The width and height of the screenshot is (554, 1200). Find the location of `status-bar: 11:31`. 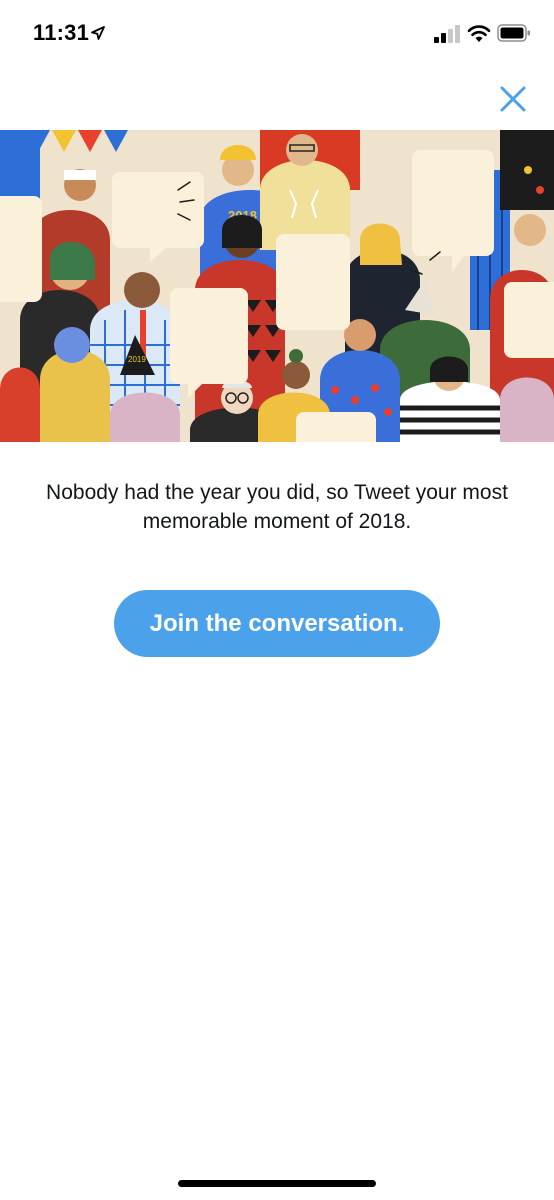

status-bar: 11:31 is located at coordinates (277, 35).